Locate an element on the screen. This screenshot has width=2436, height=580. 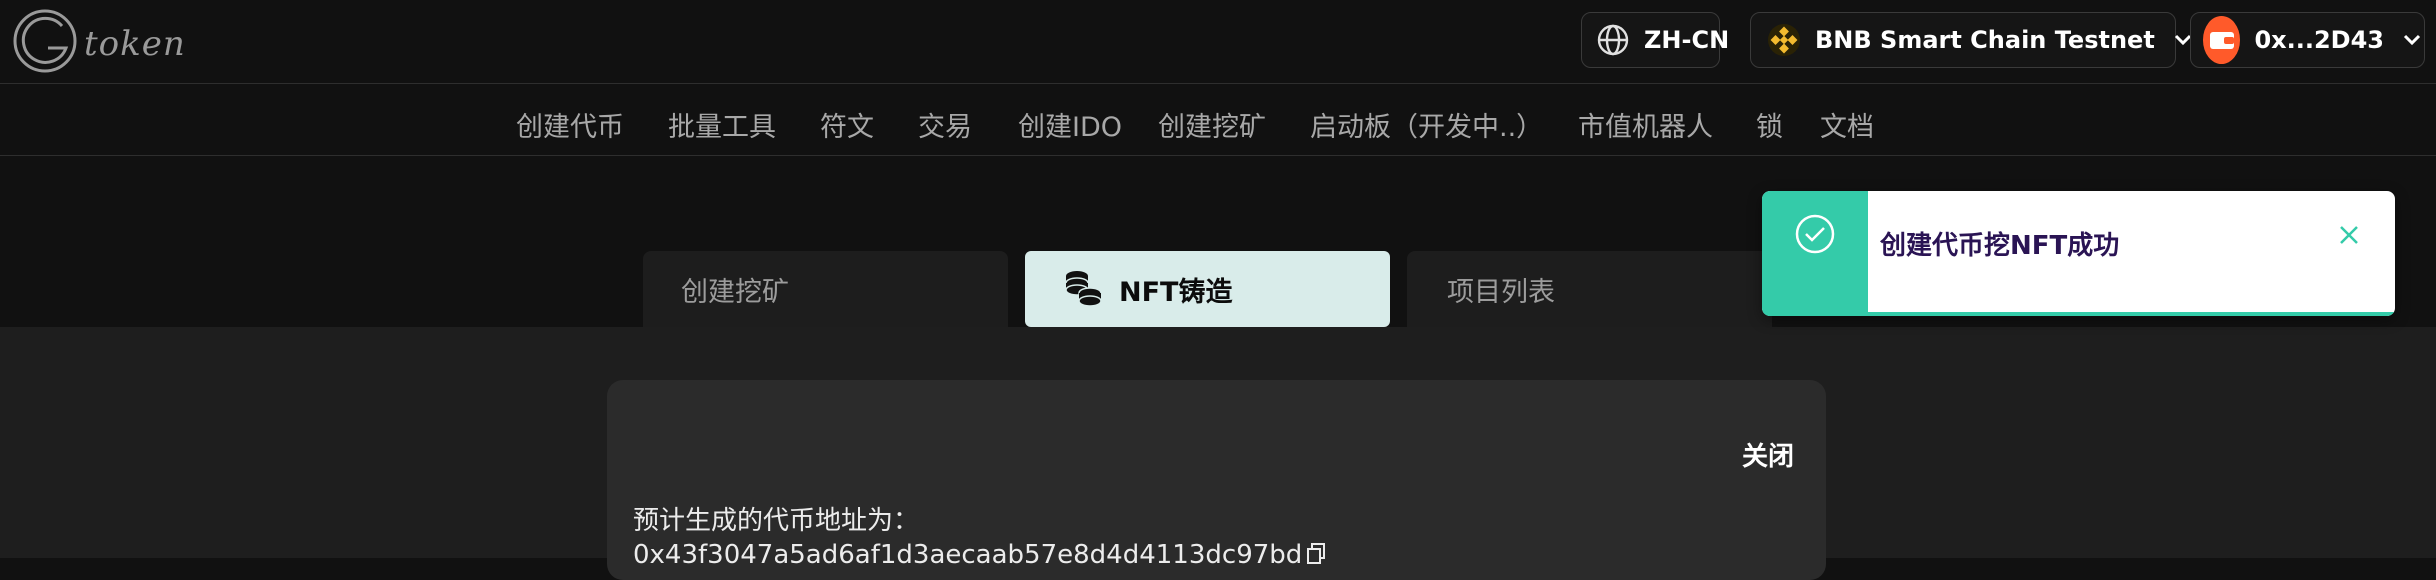
chevron-down-icon is located at coordinates (2412, 40).